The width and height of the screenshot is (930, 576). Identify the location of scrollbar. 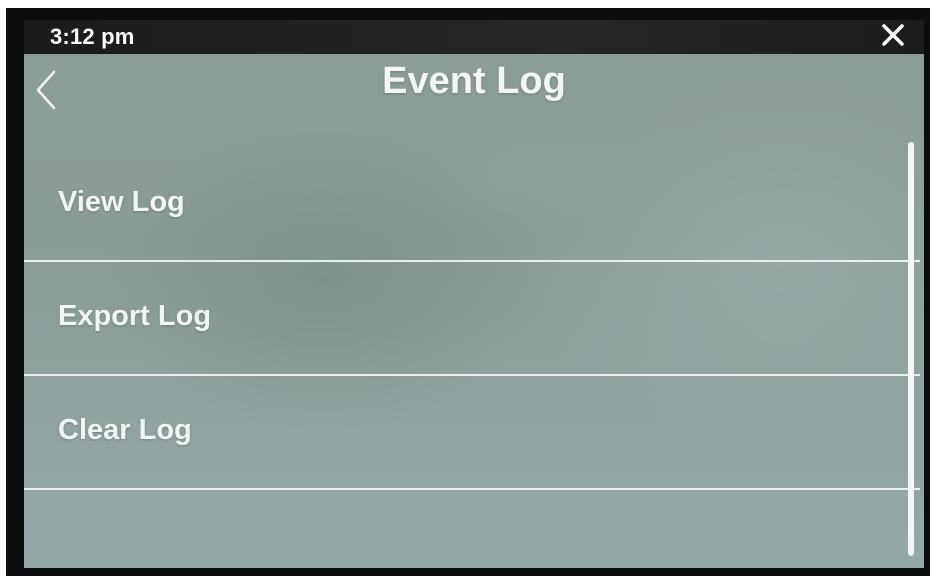
(911, 349).